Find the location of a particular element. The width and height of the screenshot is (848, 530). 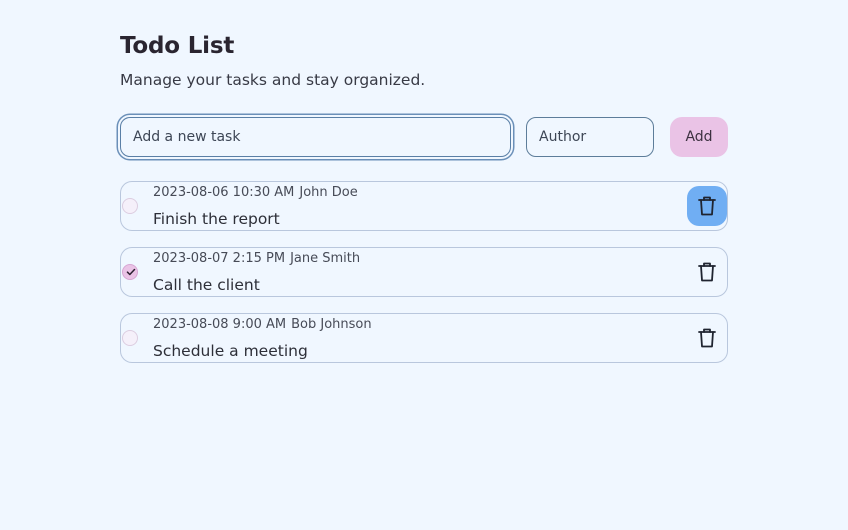

check-icon is located at coordinates (131, 272).